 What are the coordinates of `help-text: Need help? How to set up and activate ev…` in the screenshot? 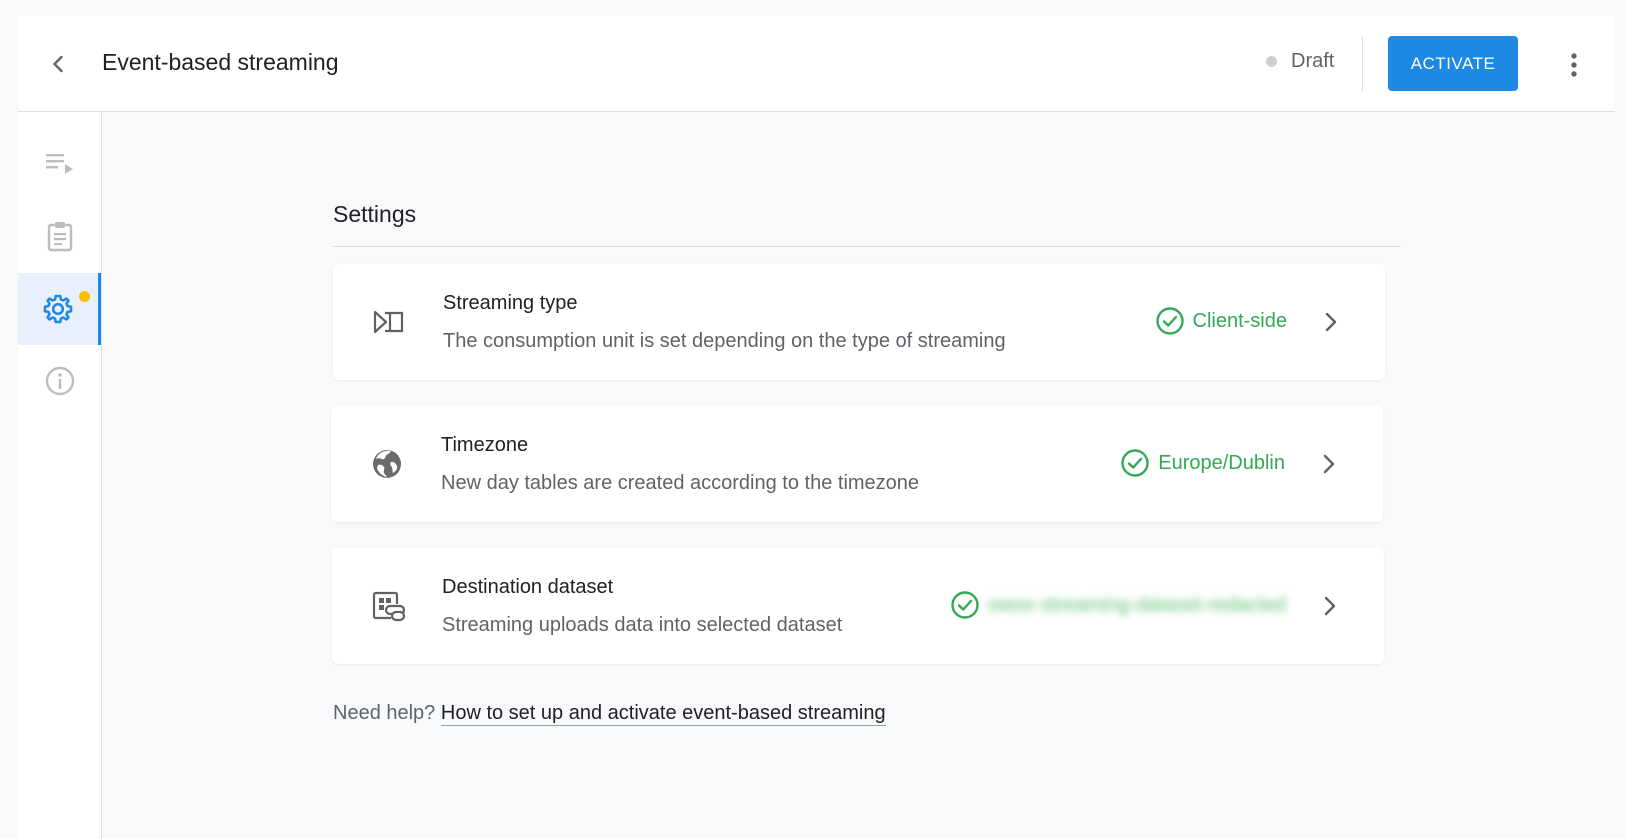 It's located at (609, 714).